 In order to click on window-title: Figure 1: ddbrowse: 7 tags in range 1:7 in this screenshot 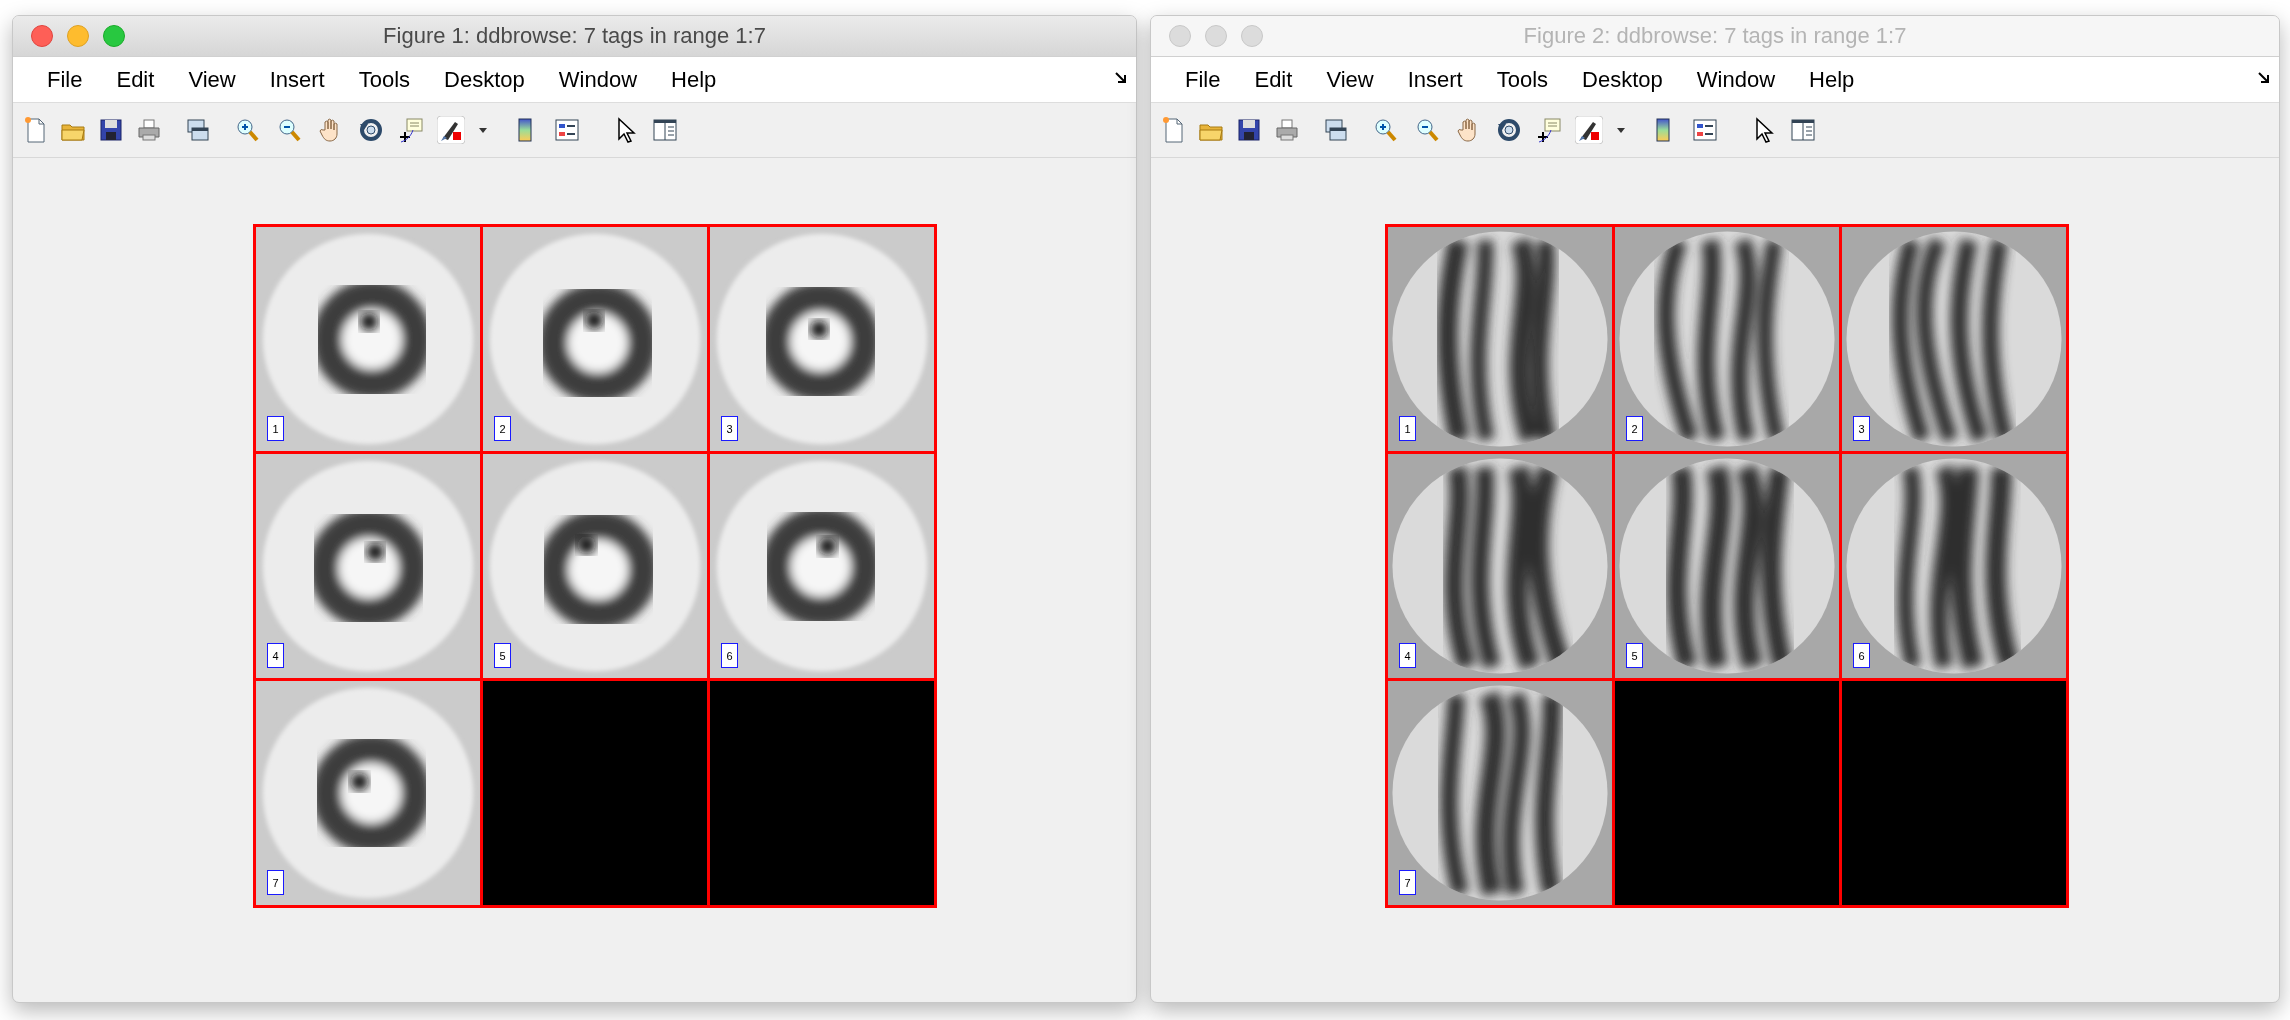, I will do `click(574, 35)`.